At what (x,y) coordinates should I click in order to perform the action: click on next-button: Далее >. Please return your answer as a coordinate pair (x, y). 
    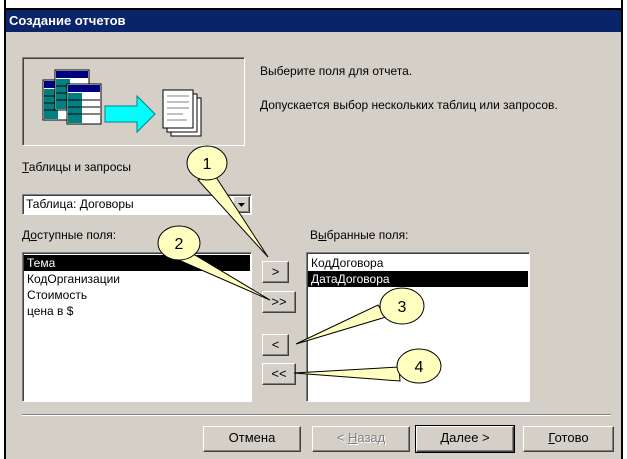
    Looking at the image, I should click on (465, 439).